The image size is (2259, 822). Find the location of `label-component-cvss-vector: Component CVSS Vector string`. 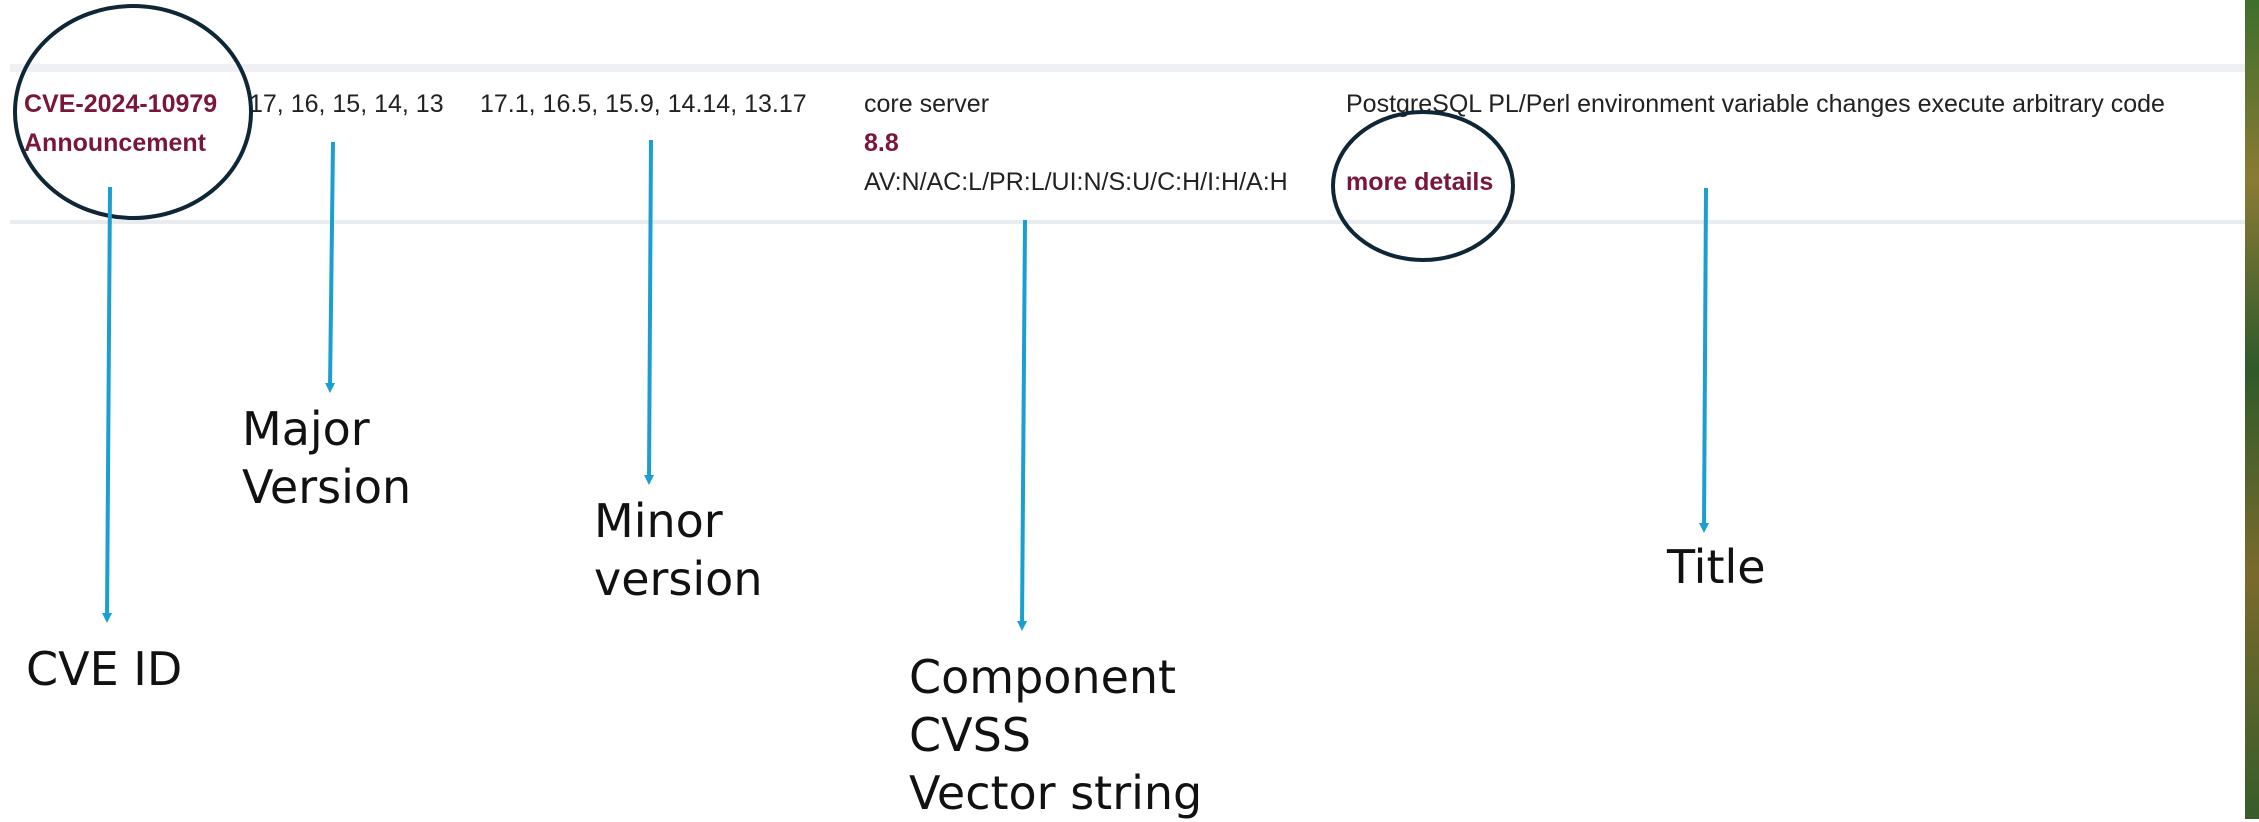

label-component-cvss-vector: Component CVSS Vector string is located at coordinates (1055, 735).